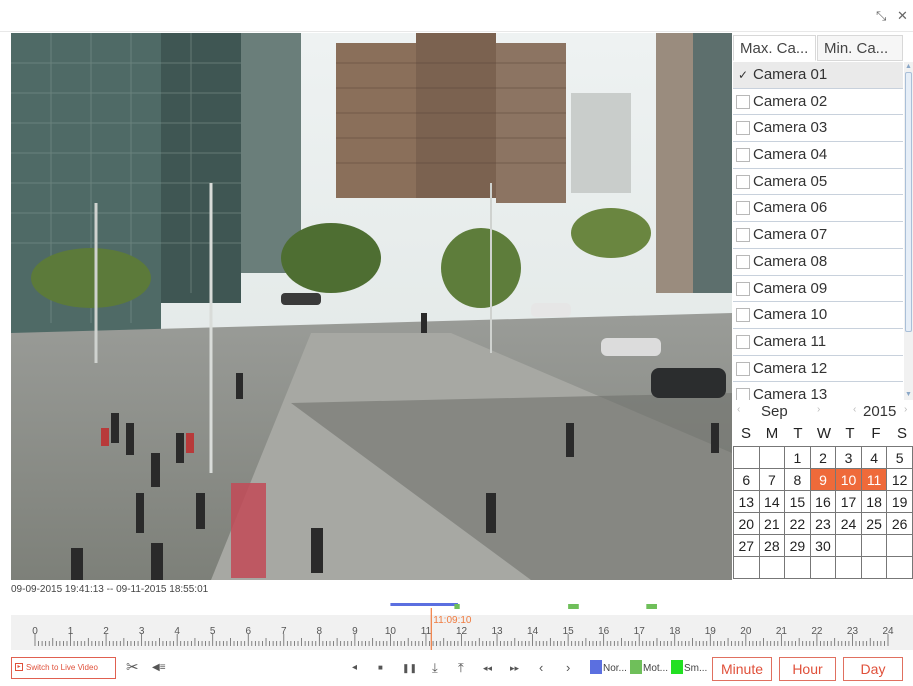 This screenshot has width=913, height=686. I want to click on calendar-day: 12, so click(899, 479).